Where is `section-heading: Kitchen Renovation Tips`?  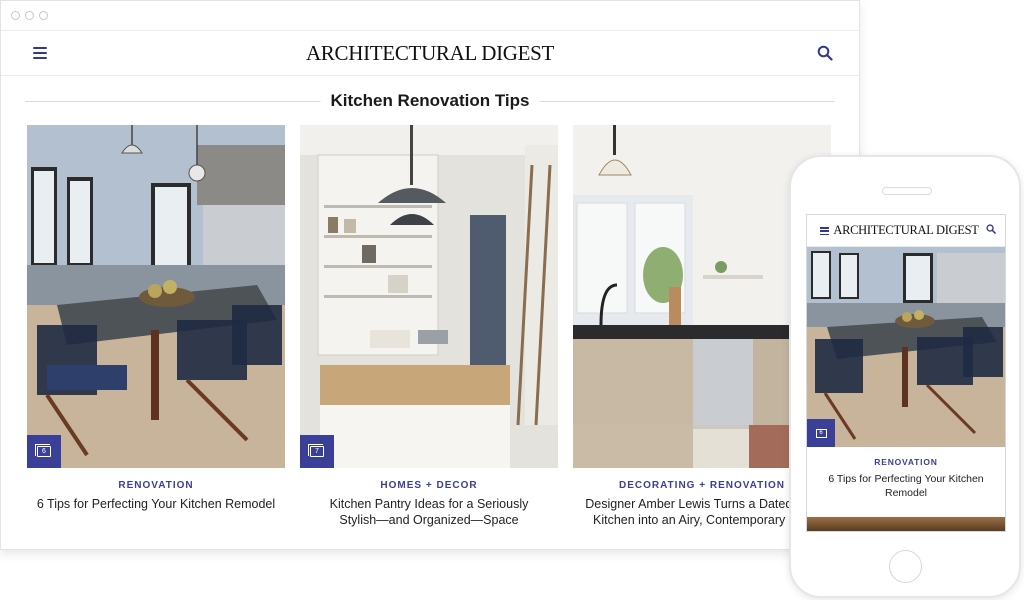 section-heading: Kitchen Renovation Tips is located at coordinates (430, 102).